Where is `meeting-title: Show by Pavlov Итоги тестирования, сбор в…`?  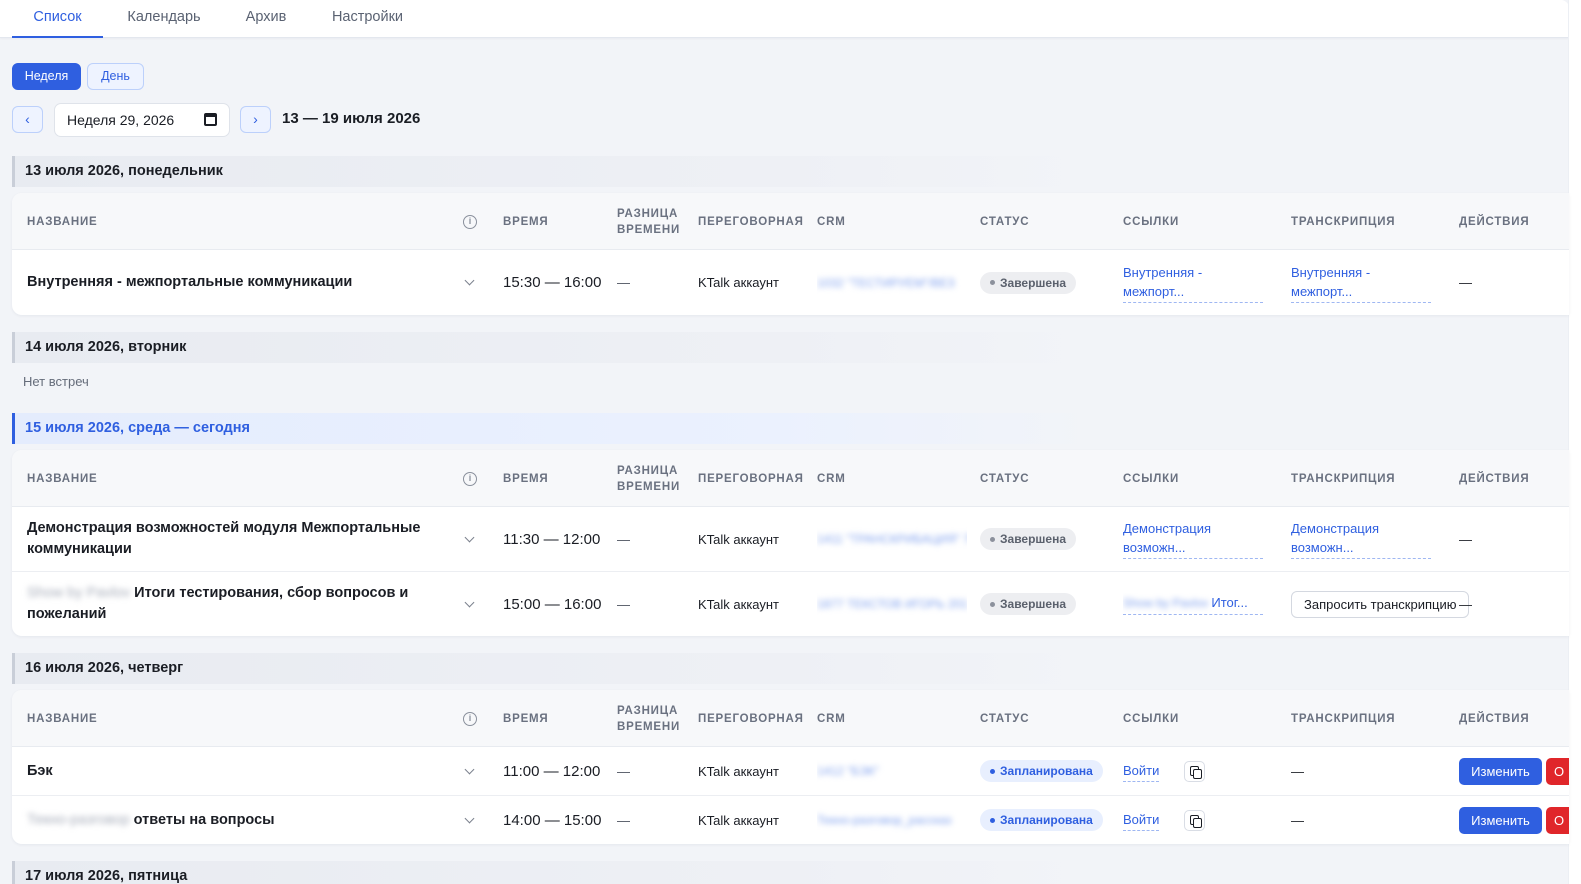 meeting-title: Show by Pavlov Итоги тестирования, сбор в… is located at coordinates (218, 603).